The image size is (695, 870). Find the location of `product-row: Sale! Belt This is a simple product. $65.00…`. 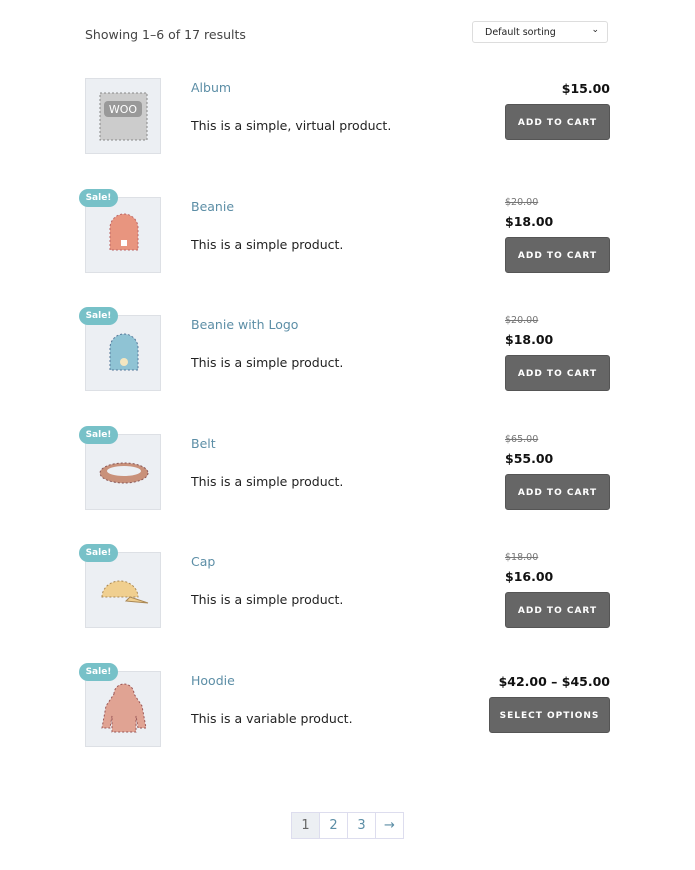

product-row: Sale! Belt This is a simple product. $65.00… is located at coordinates (347, 485).